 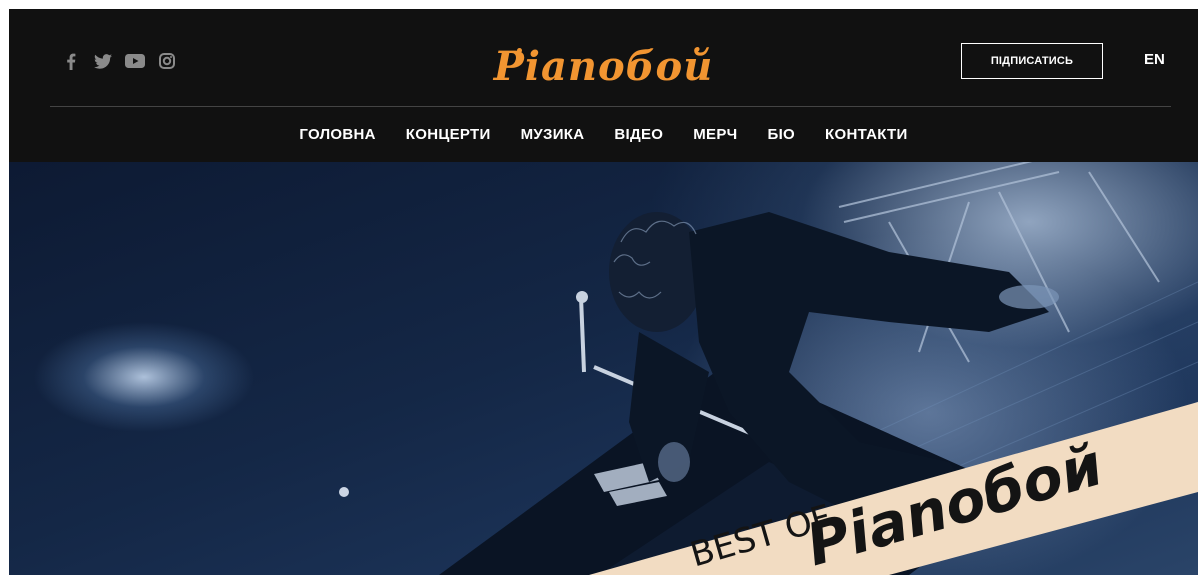 What do you see at coordinates (1154, 59) in the screenshot?
I see `language-switch: EN` at bounding box center [1154, 59].